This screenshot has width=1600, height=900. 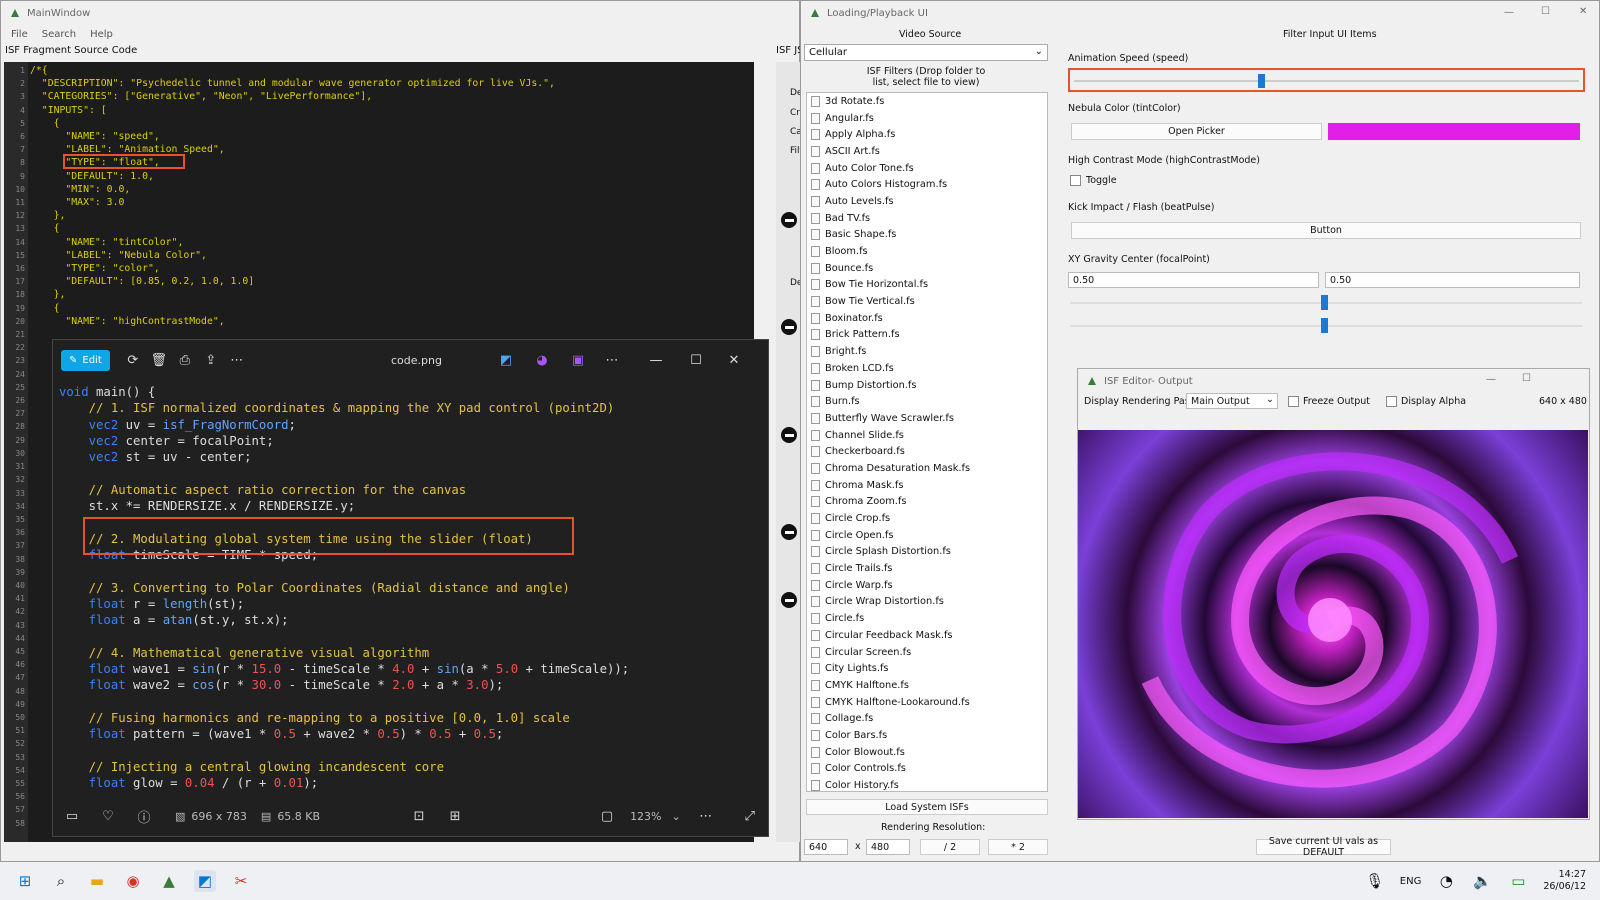 What do you see at coordinates (826, 847) in the screenshot?
I see `res-width-input: 640` at bounding box center [826, 847].